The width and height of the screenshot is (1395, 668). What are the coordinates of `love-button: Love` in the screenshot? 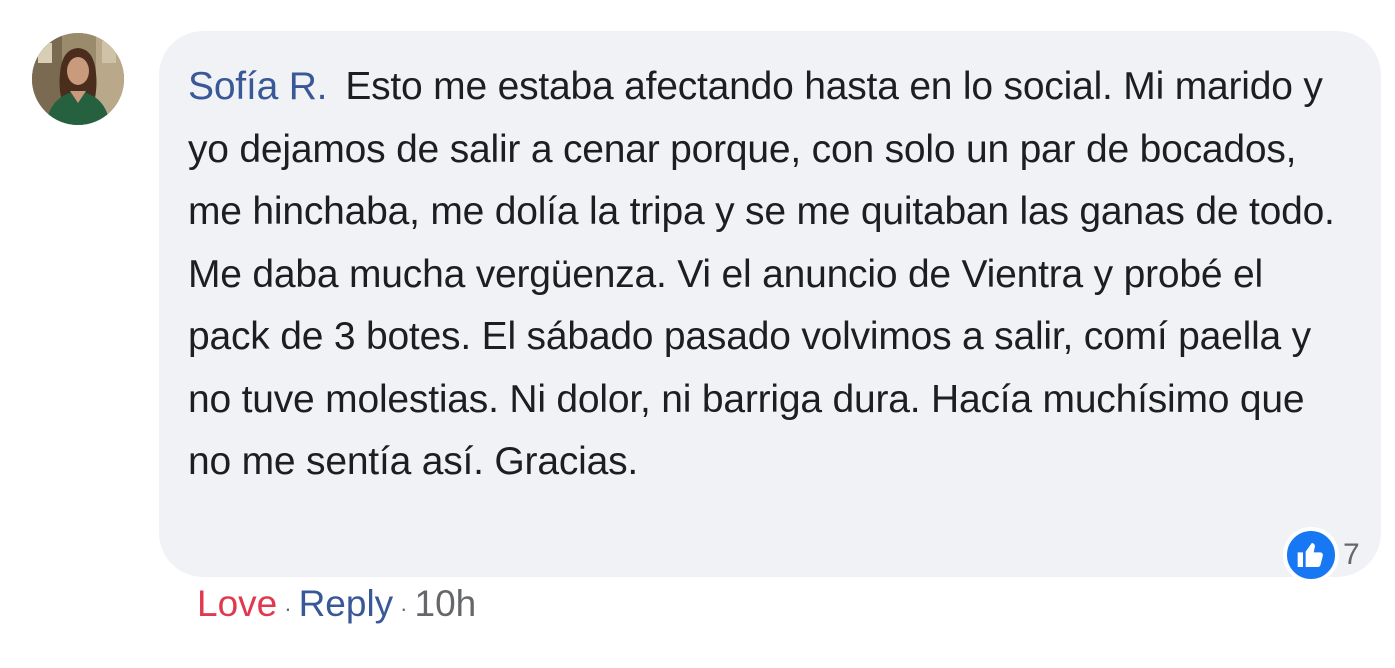 It's located at (237, 604).